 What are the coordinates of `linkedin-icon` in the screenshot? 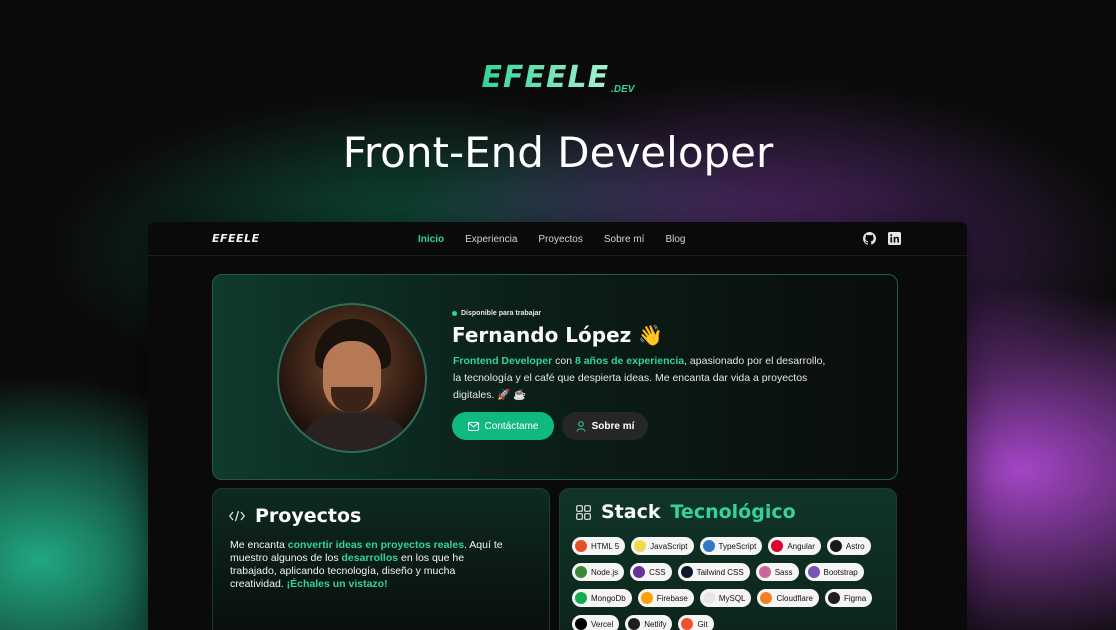 It's located at (894, 238).